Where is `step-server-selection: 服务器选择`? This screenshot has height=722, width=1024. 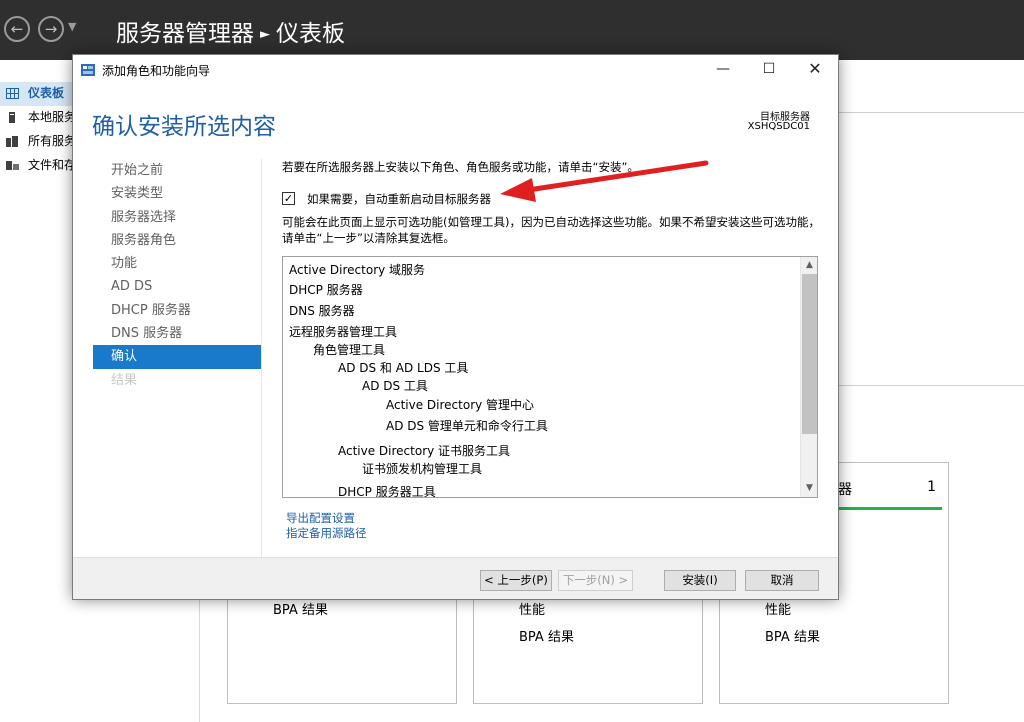 step-server-selection: 服务器选择 is located at coordinates (177, 217).